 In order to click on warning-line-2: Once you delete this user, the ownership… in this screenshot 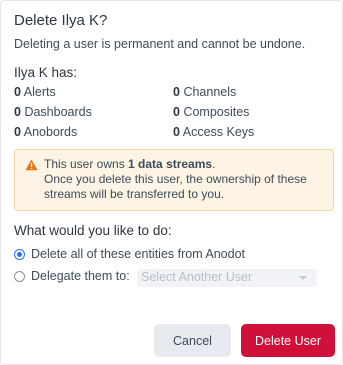, I will do `click(175, 186)`.